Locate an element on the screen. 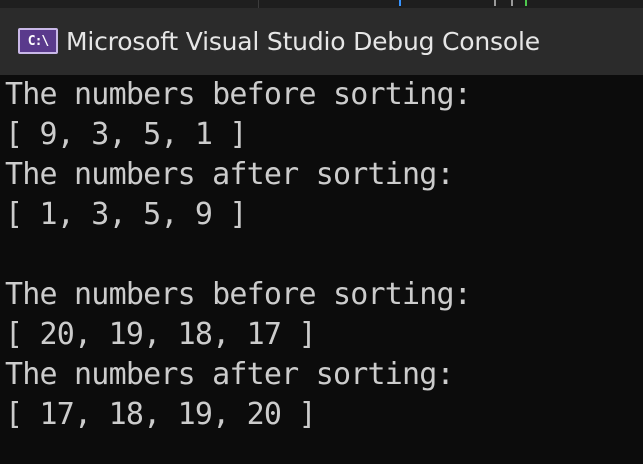  background-editor-strip is located at coordinates (321, 4).